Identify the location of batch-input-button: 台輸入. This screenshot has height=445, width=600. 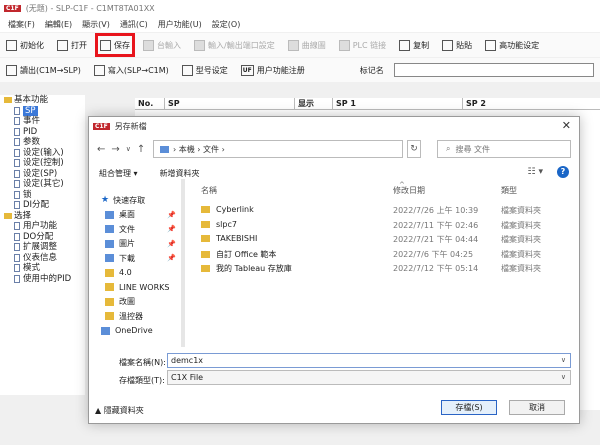
(162, 45).